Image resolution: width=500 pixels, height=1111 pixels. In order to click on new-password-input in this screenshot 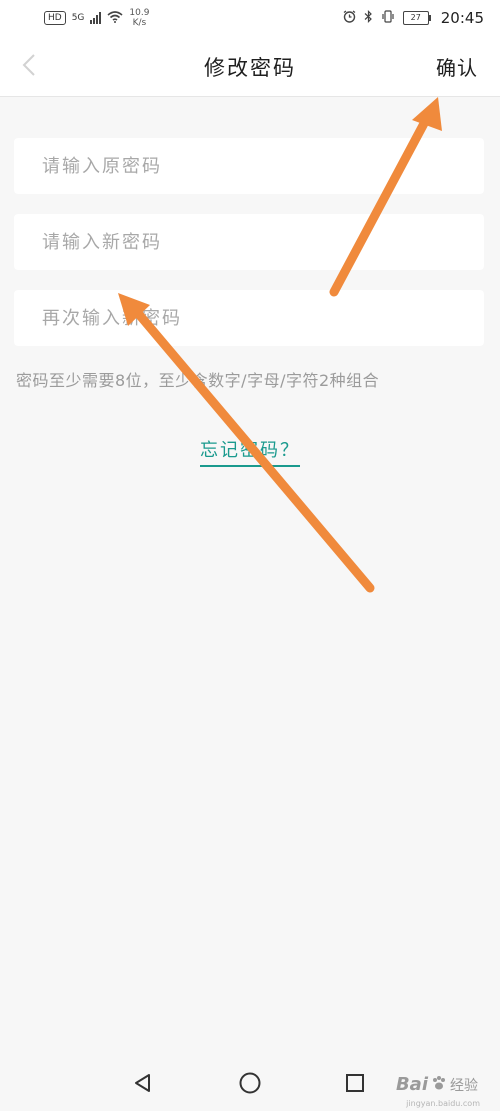, I will do `click(249, 242)`.